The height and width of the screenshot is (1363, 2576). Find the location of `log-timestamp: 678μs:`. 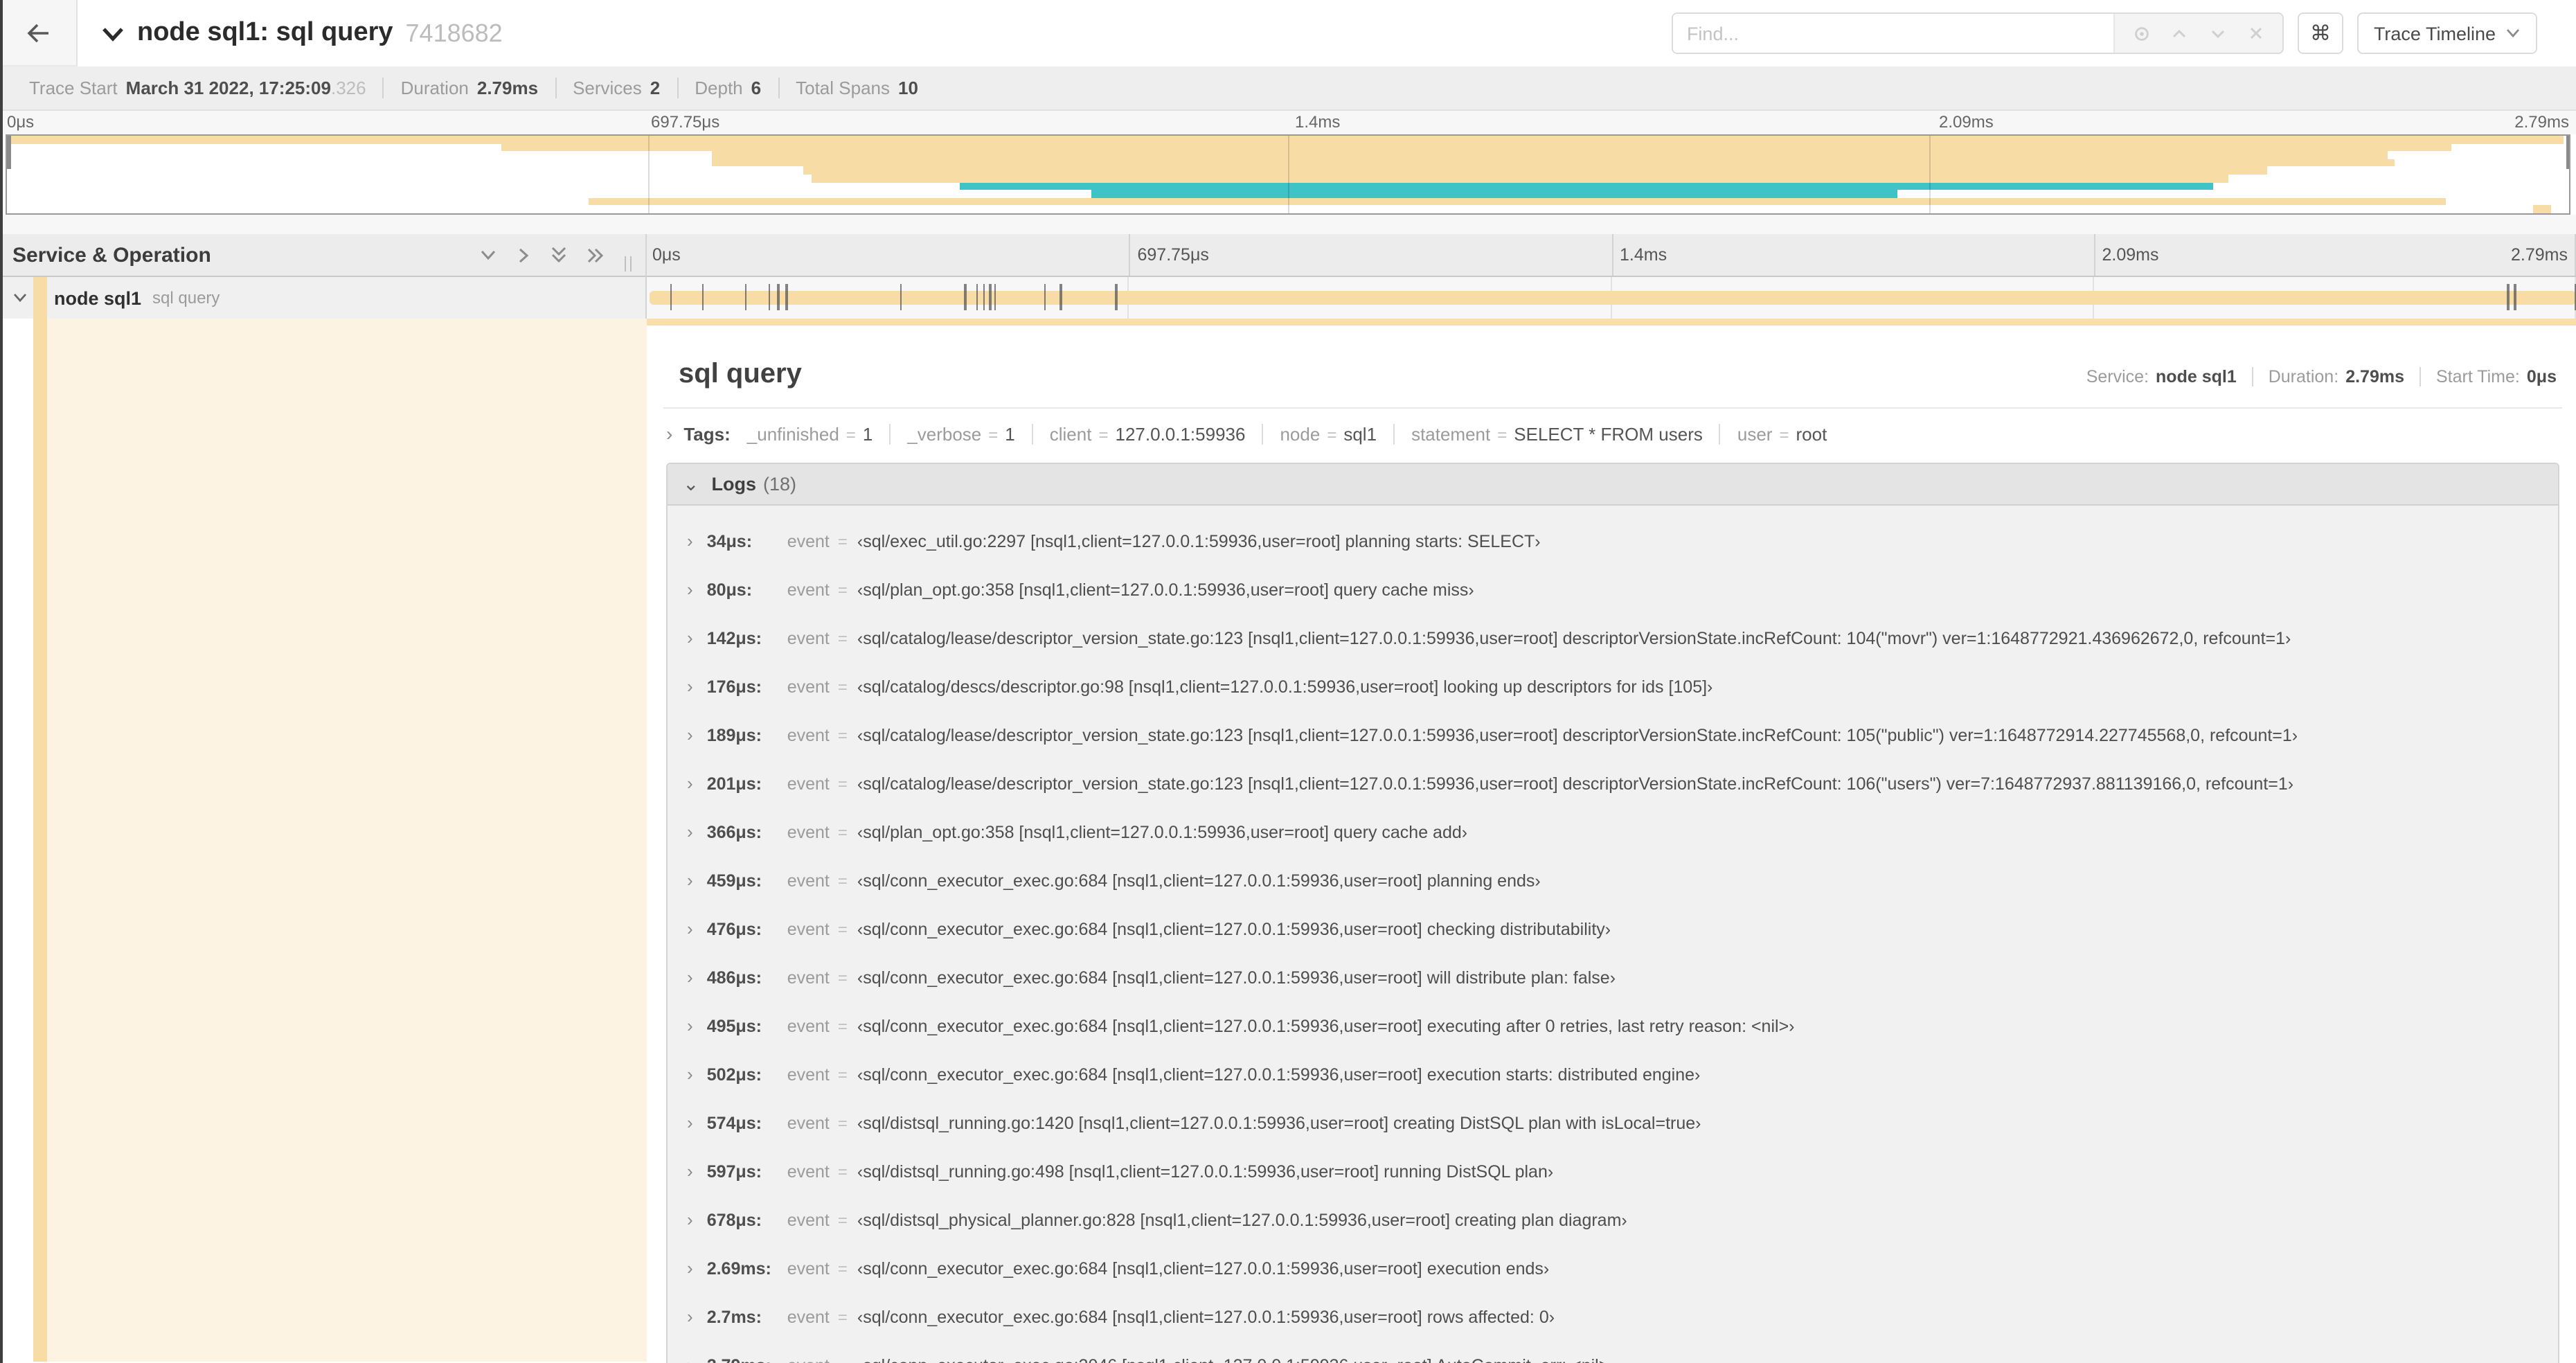

log-timestamp: 678μs: is located at coordinates (734, 1221).